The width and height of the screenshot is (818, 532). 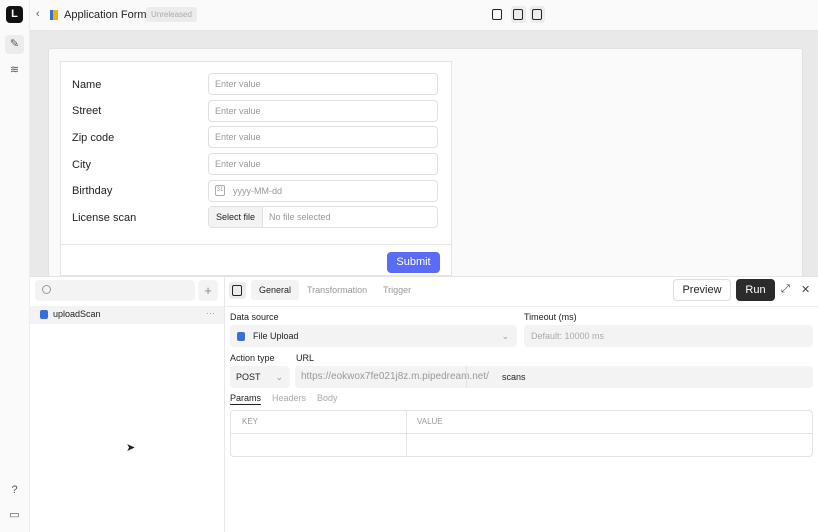 I want to click on timeout-label: Timeout (ms), so click(x=550, y=317).